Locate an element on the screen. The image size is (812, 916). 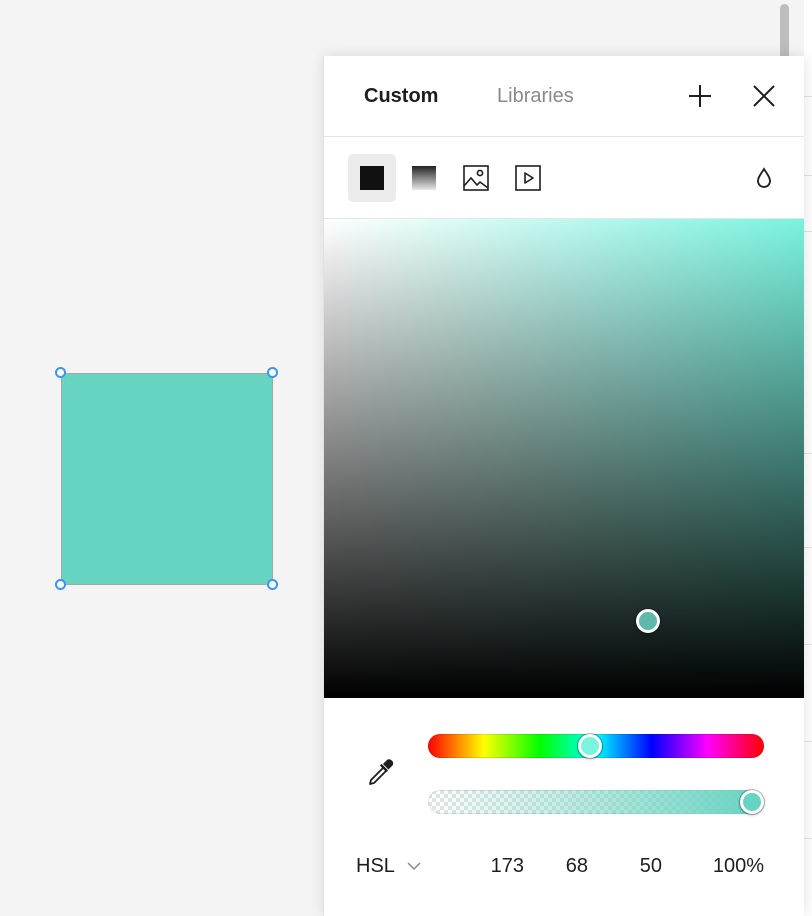
close-icon is located at coordinates (764, 96).